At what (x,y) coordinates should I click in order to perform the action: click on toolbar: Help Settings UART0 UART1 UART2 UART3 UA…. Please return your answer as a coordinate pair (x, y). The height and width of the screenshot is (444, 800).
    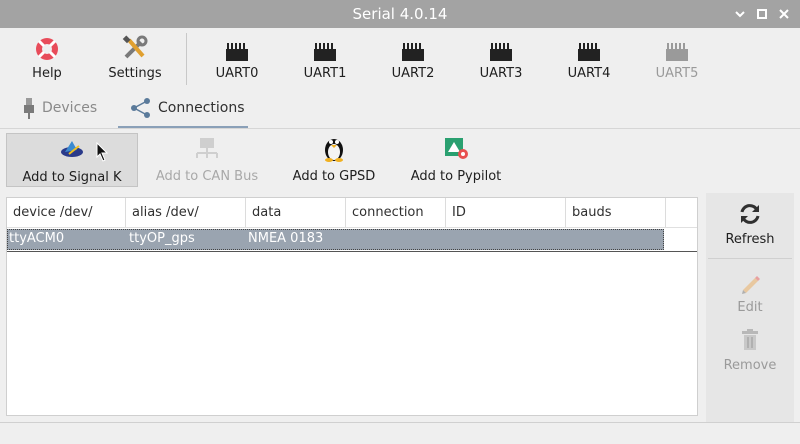
    Looking at the image, I should click on (400, 58).